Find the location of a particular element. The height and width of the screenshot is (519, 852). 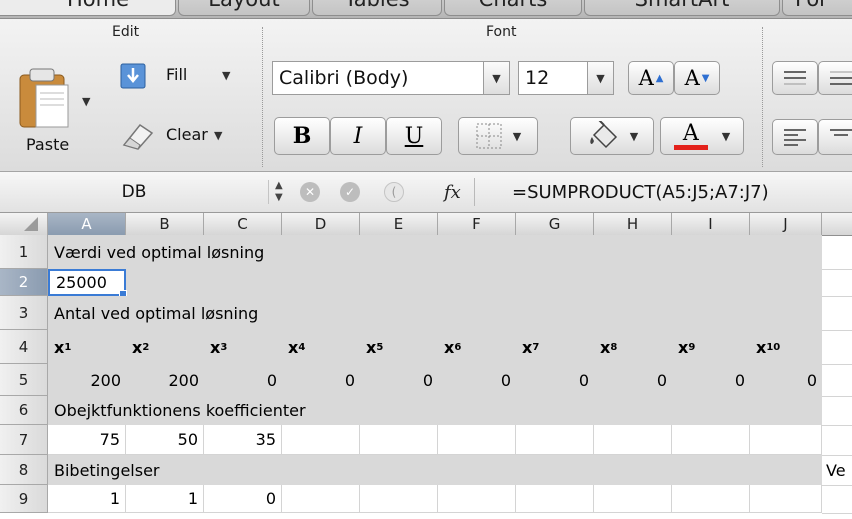

fill-dropdown-icon: ▼ is located at coordinates (226, 75).